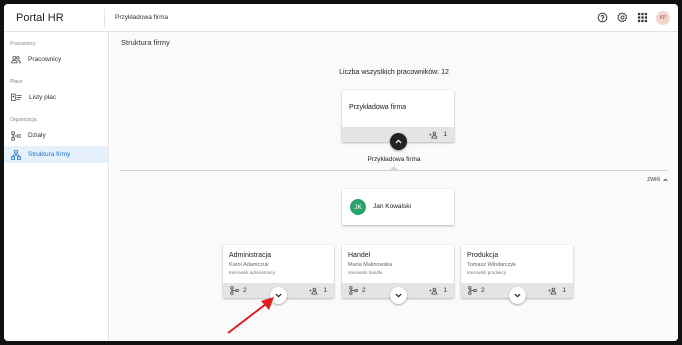 This screenshot has width=682, height=345. I want to click on sidebar-item-label: Listy płac, so click(43, 97).